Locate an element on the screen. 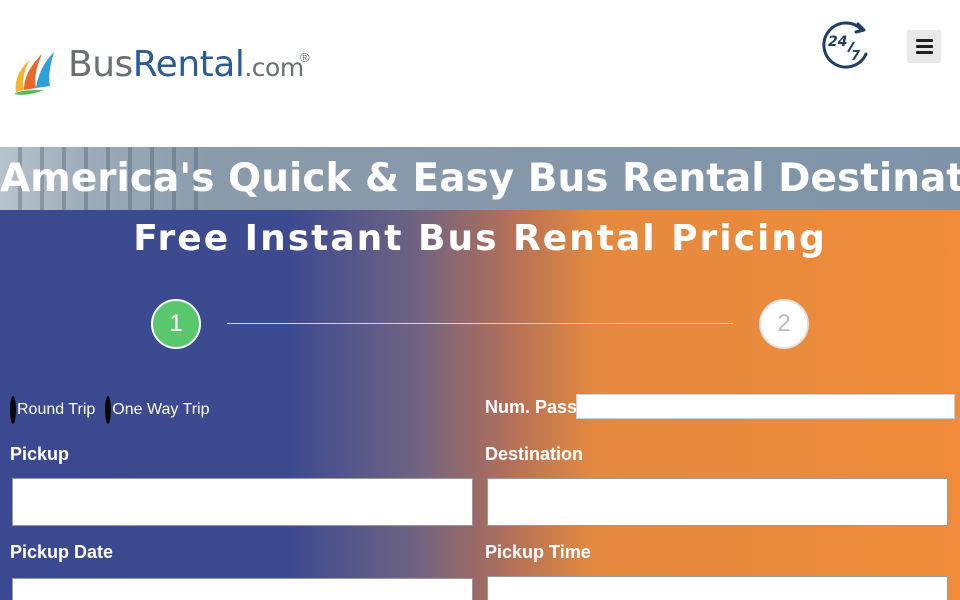 The width and height of the screenshot is (960, 600). num-pass-label: Num. Pass is located at coordinates (531, 407).